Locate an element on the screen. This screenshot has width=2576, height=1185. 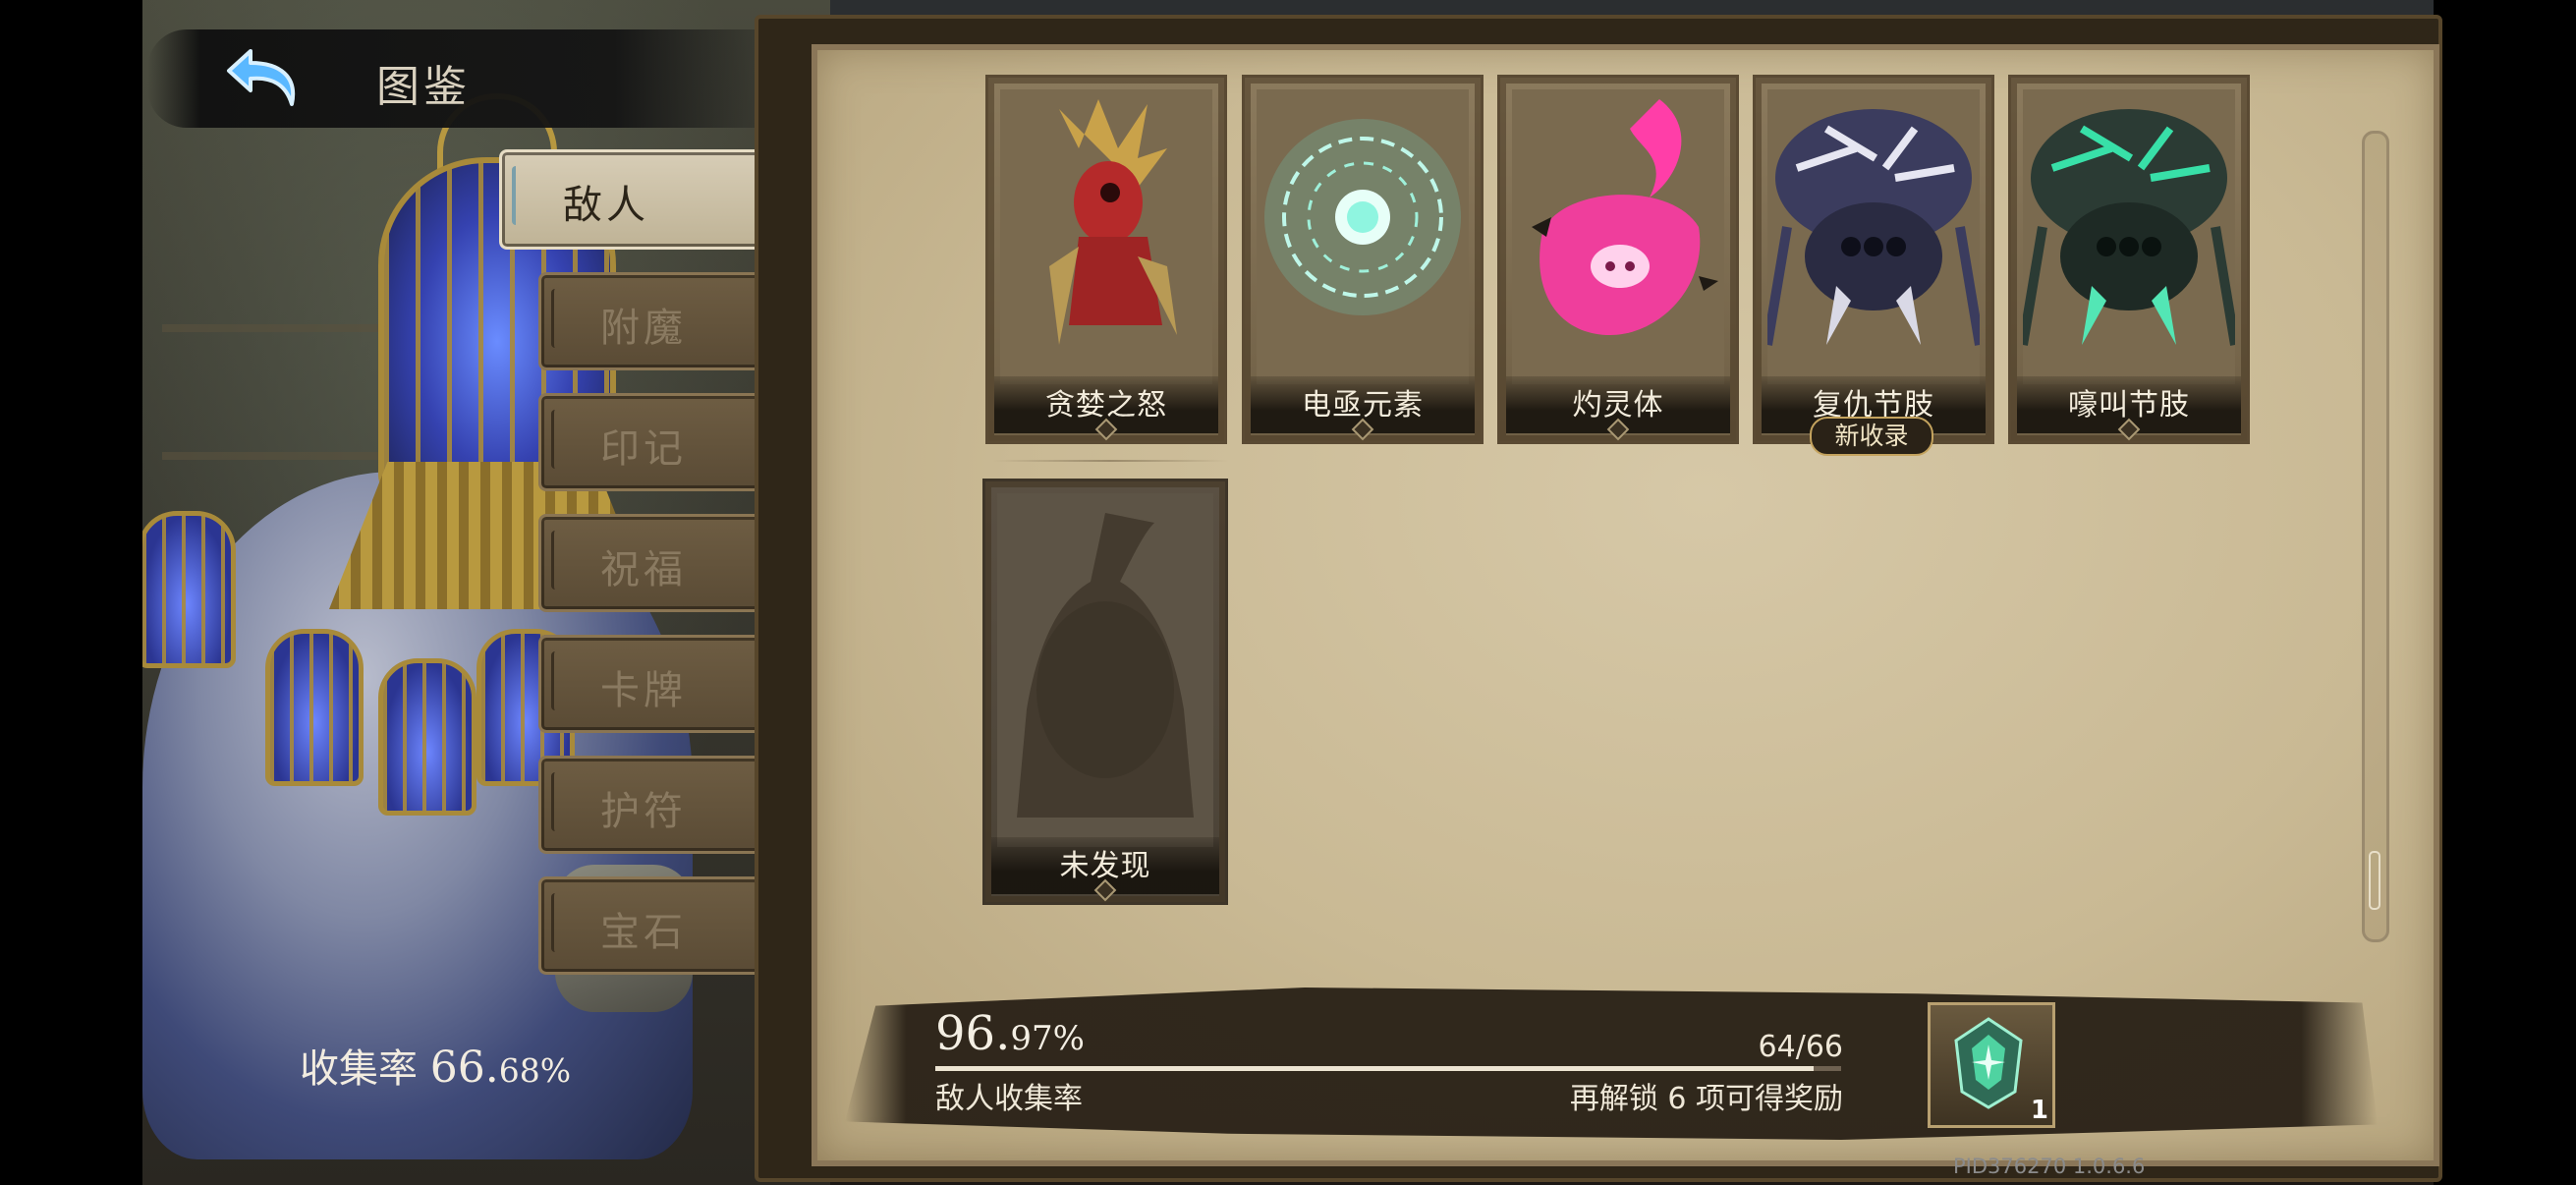
collection-rate-decimal: 68% is located at coordinates (535, 1071).